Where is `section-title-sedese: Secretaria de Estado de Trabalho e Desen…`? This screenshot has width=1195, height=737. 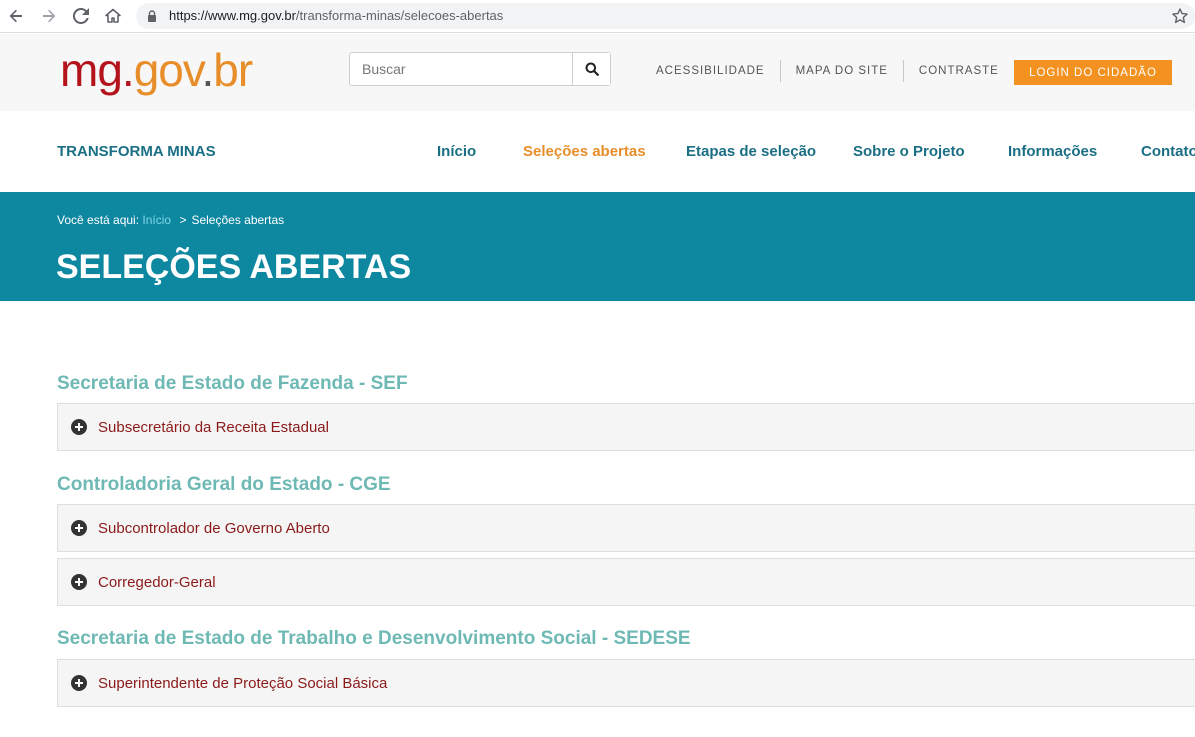
section-title-sedese: Secretaria de Estado de Trabalho e Desen… is located at coordinates (374, 638).